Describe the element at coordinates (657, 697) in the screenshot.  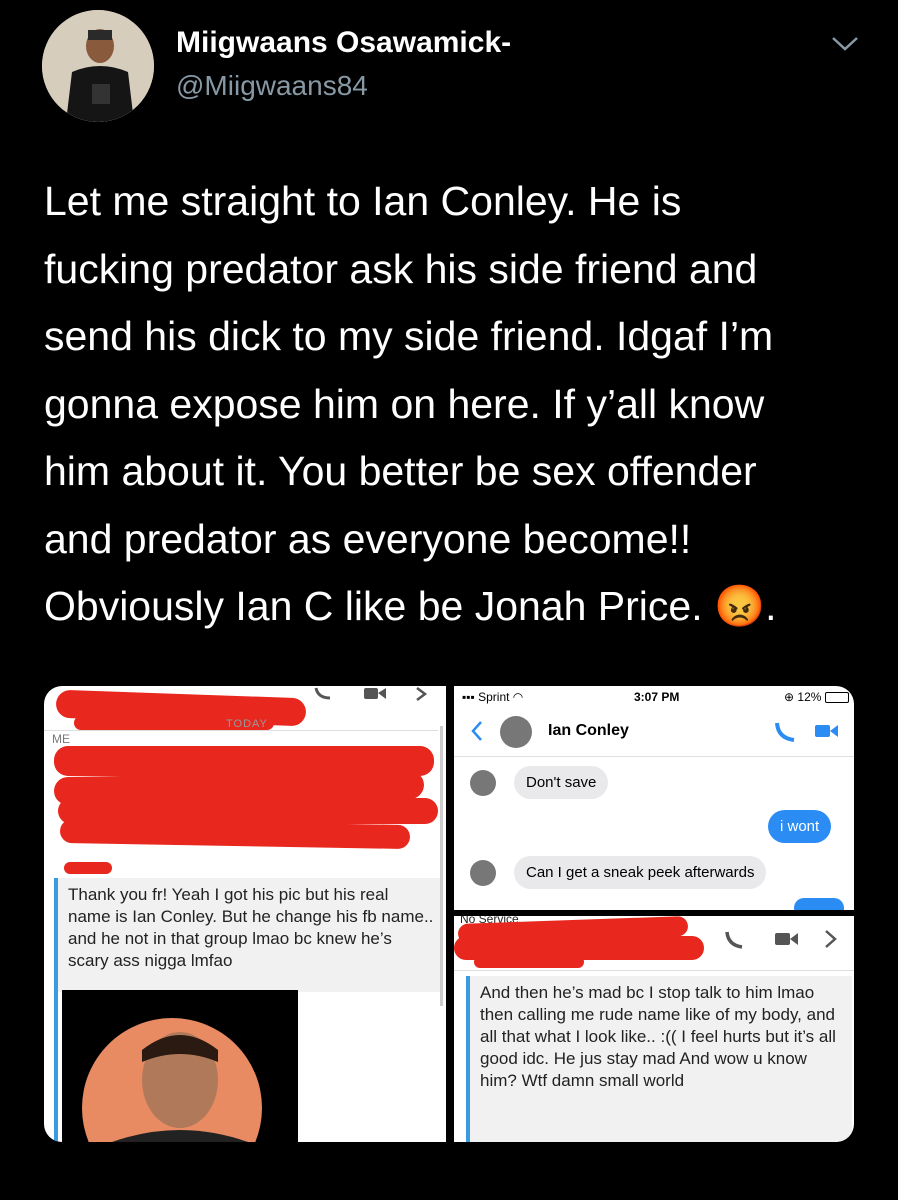
I see `status-time: 3:07 PM` at that location.